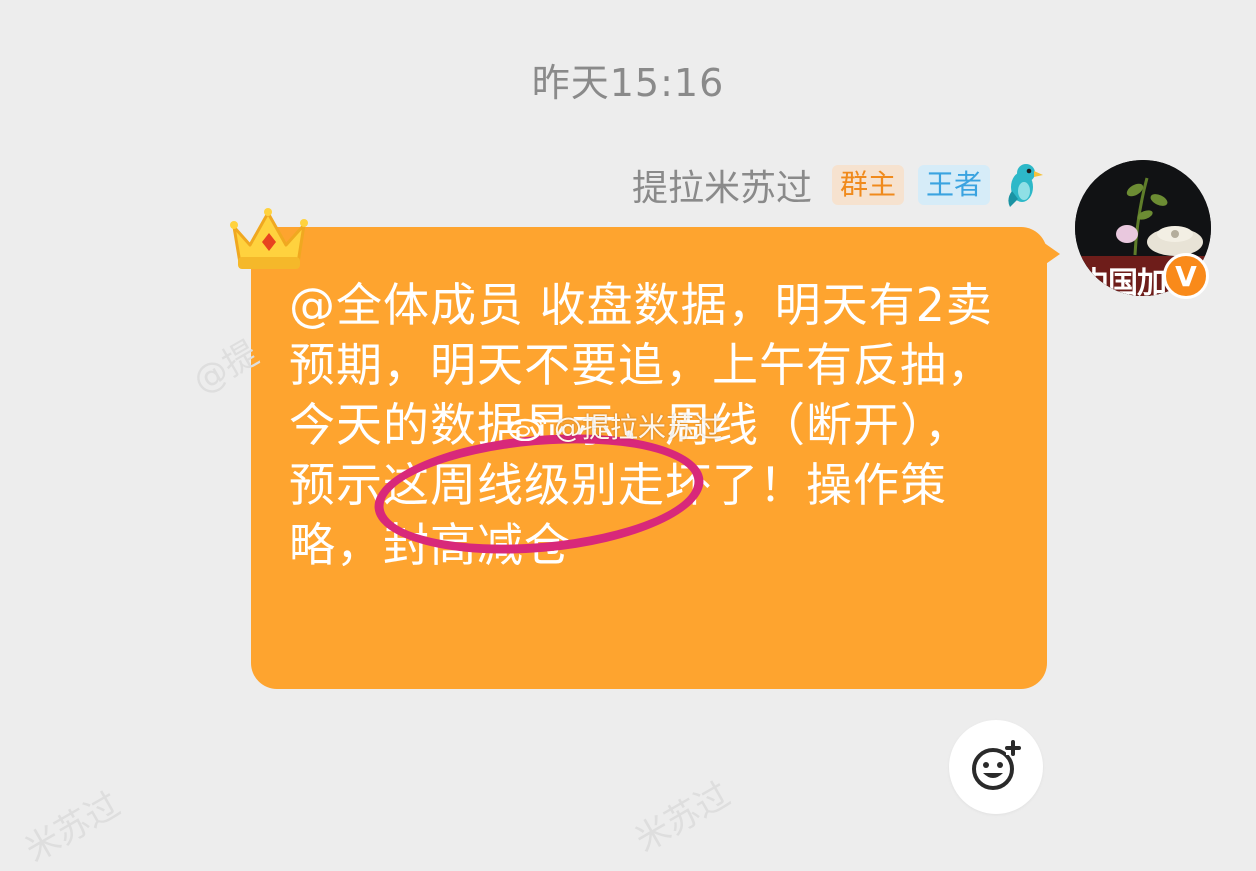 The height and width of the screenshot is (871, 1256). What do you see at coordinates (527, 427) in the screenshot?
I see `weibo-icon` at bounding box center [527, 427].